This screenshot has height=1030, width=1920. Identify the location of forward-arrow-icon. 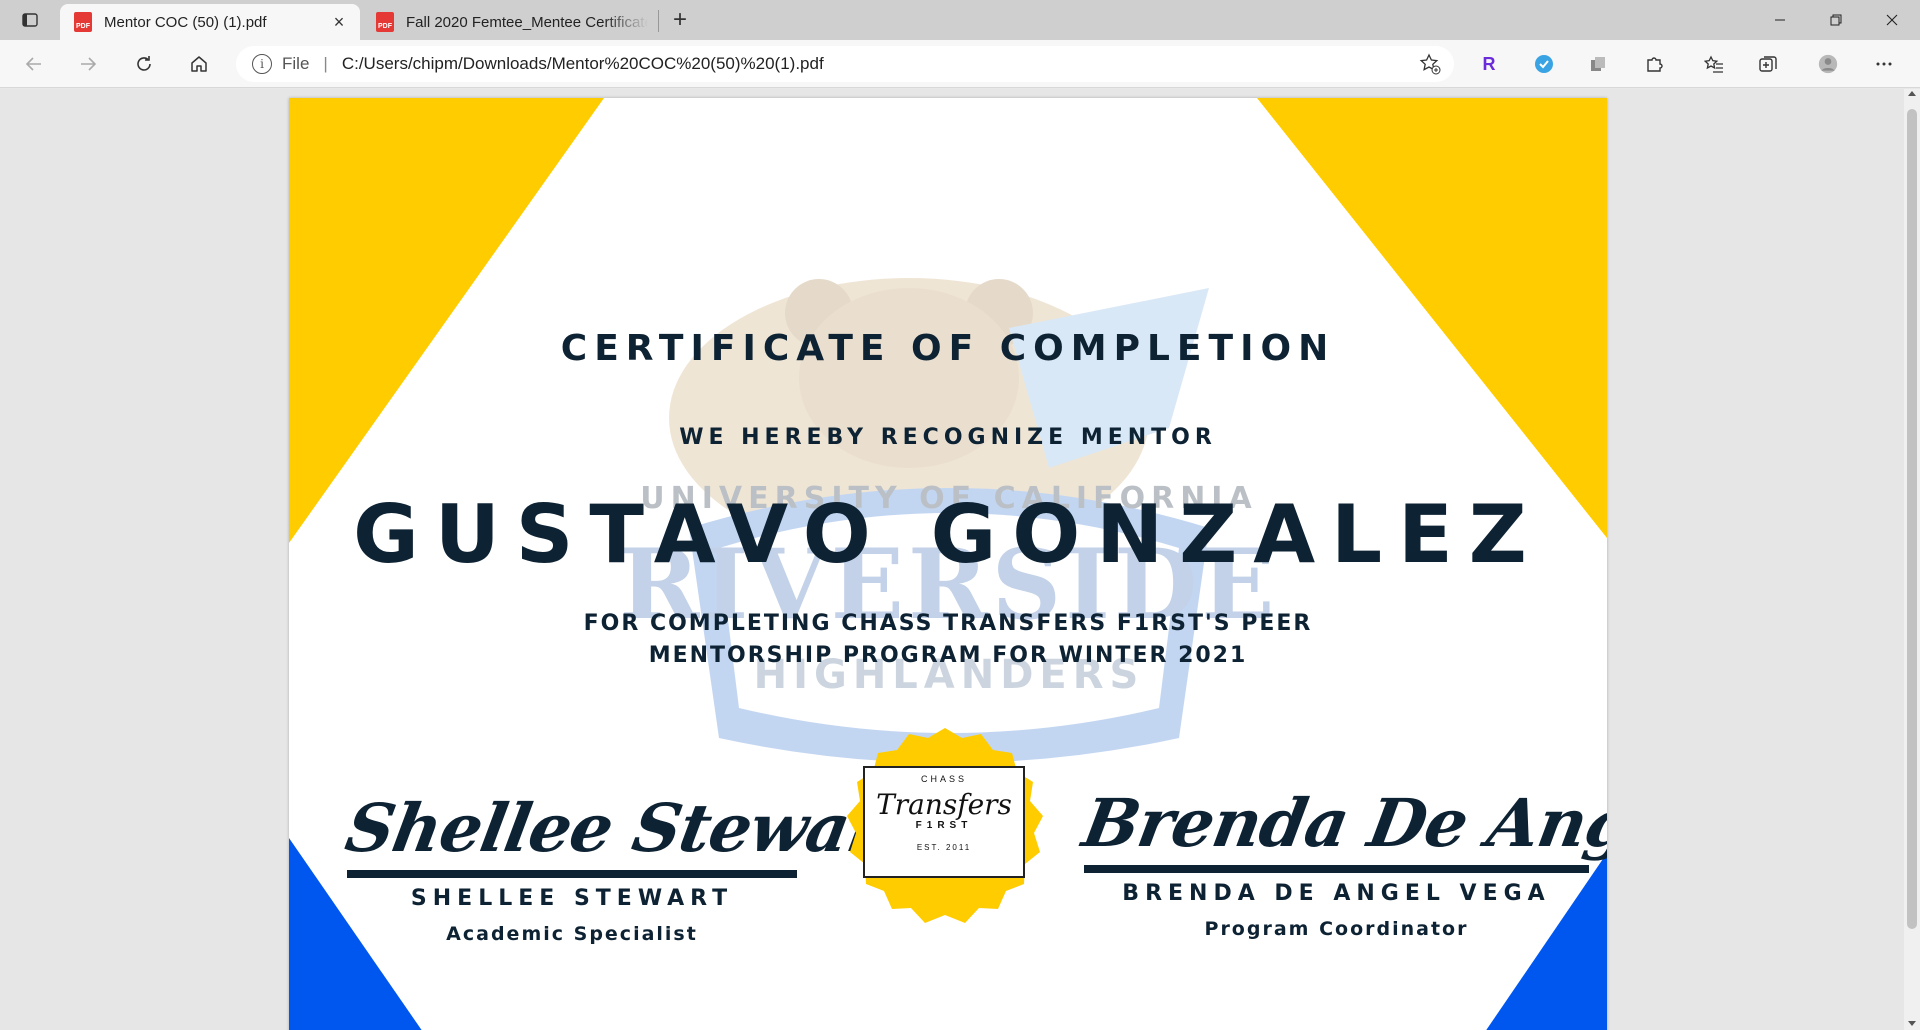
(89, 64).